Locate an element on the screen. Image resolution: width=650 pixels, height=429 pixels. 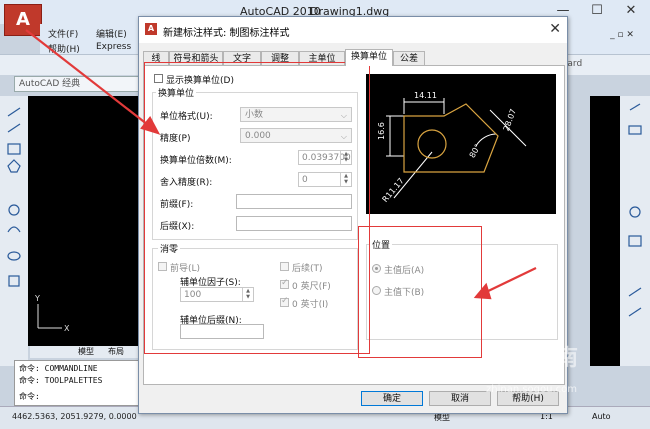
tab-alternate-units: 换算单位 is located at coordinates (369, 57).